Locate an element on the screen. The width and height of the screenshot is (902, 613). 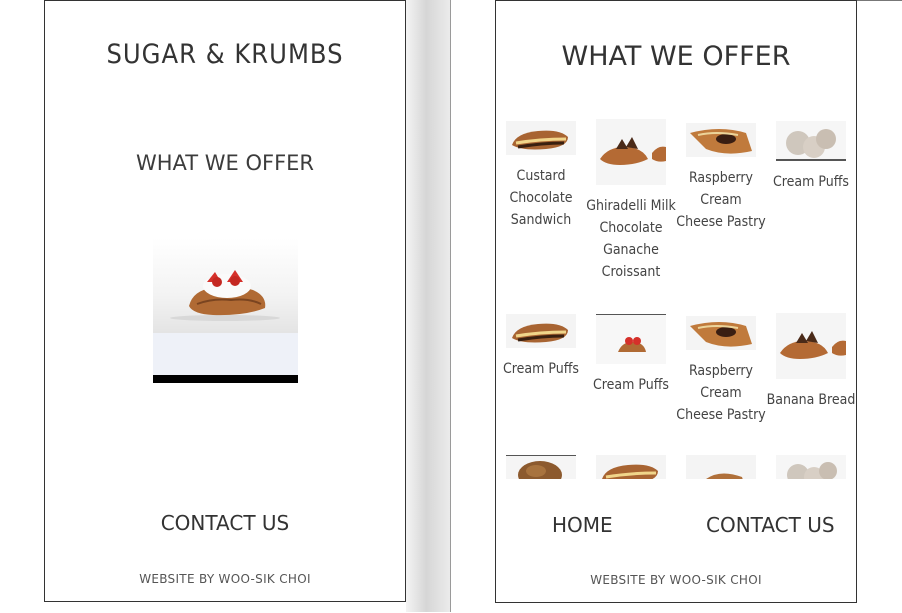
adjacent-window-edge is located at coordinates (879, 306).